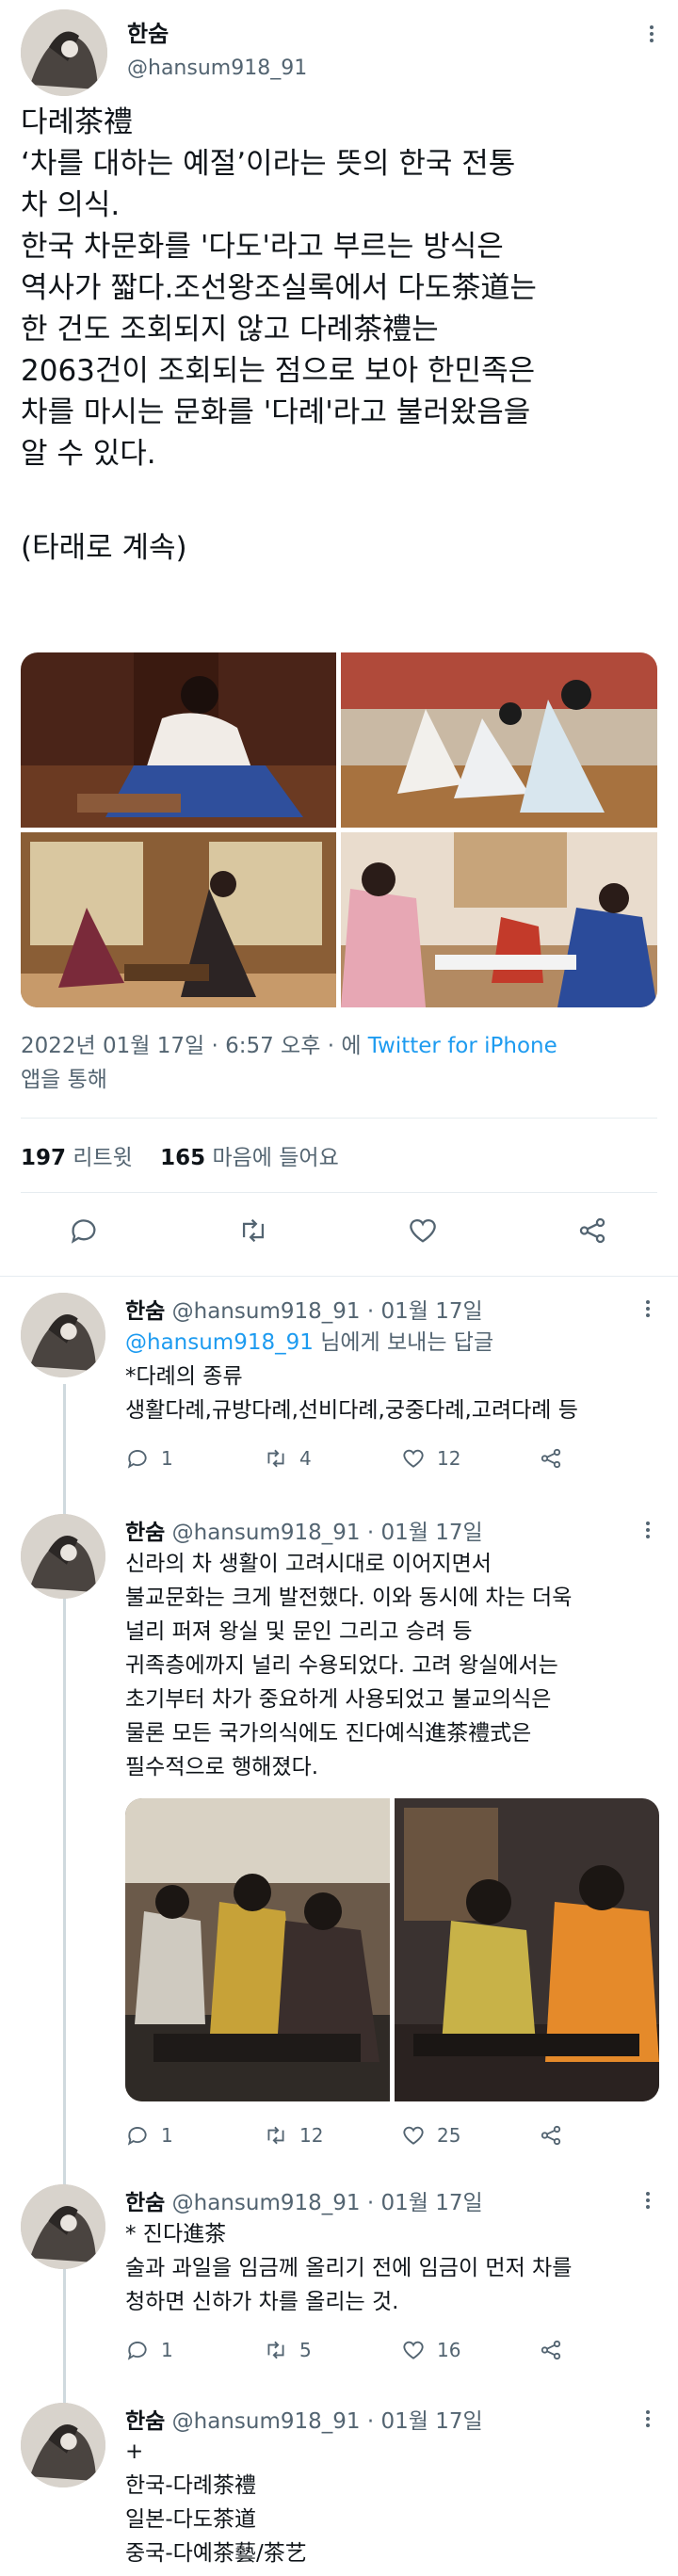 The height and width of the screenshot is (2576, 678). I want to click on retweet-button: 5, so click(288, 2350).